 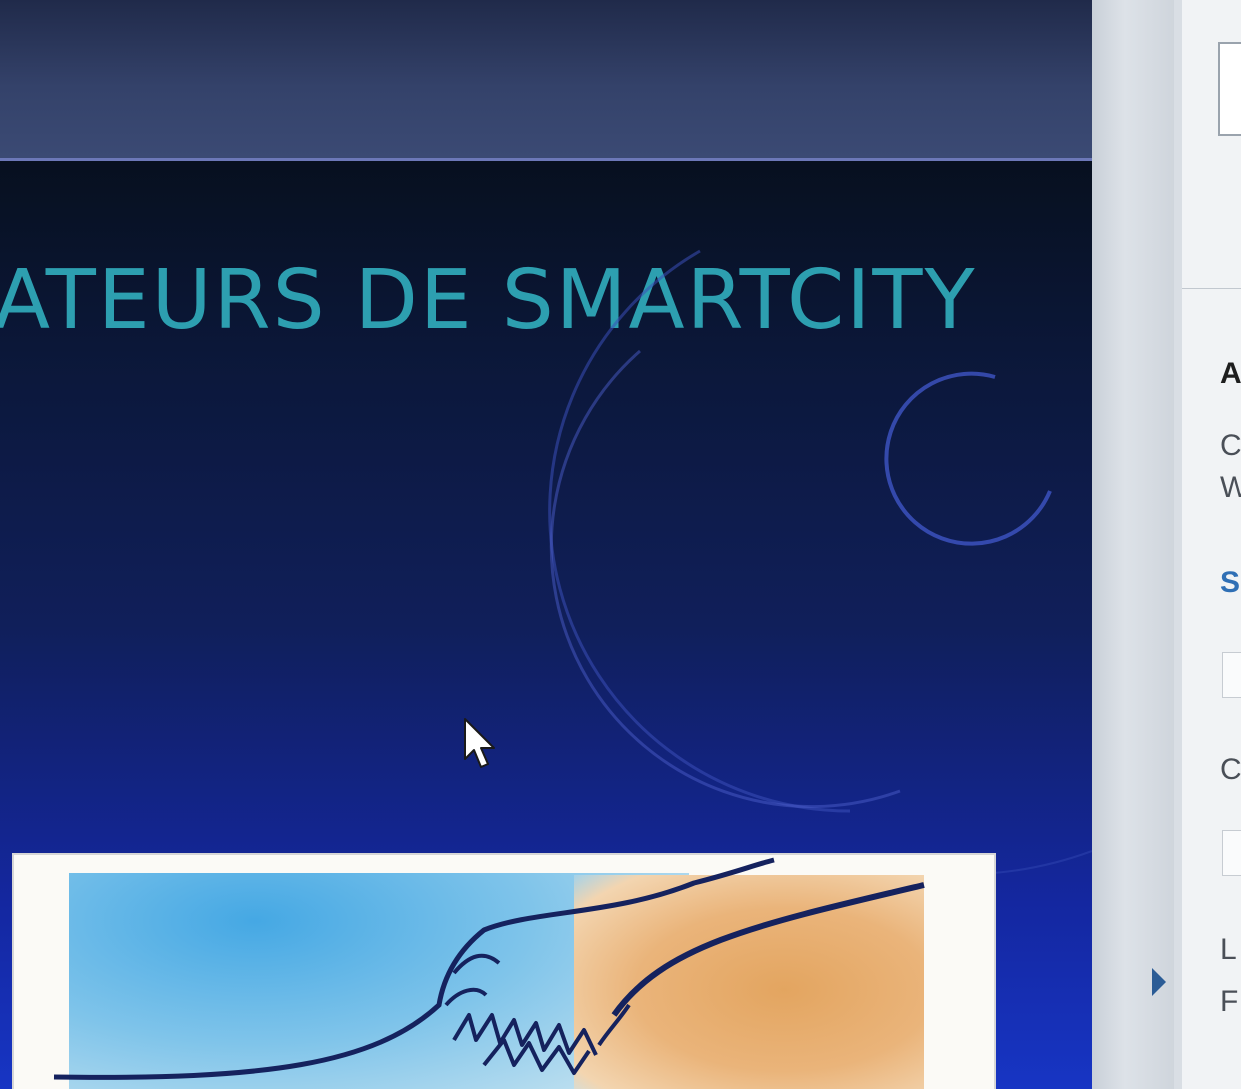 I want to click on mouse-pointer-icon, so click(x=479, y=743).